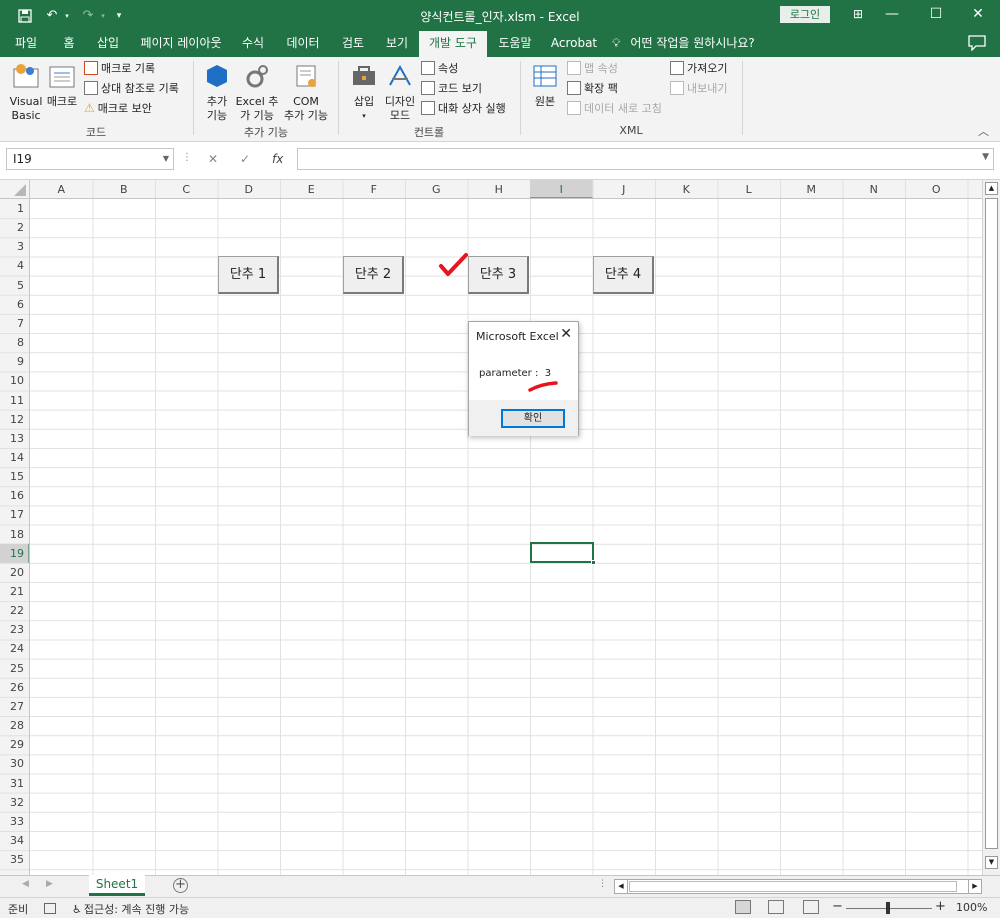 The height and width of the screenshot is (918, 1000). What do you see at coordinates (837, 906) in the screenshot?
I see `zoom-out-button: −` at bounding box center [837, 906].